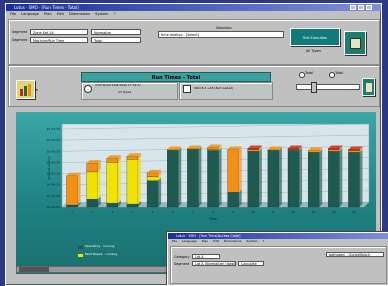 Image resolution: width=388 pixels, height=286 pixels. Describe the element at coordinates (214, 263) in the screenshot. I see `w2-segment-field: Lot A (Normalize) [dwg]` at that location.